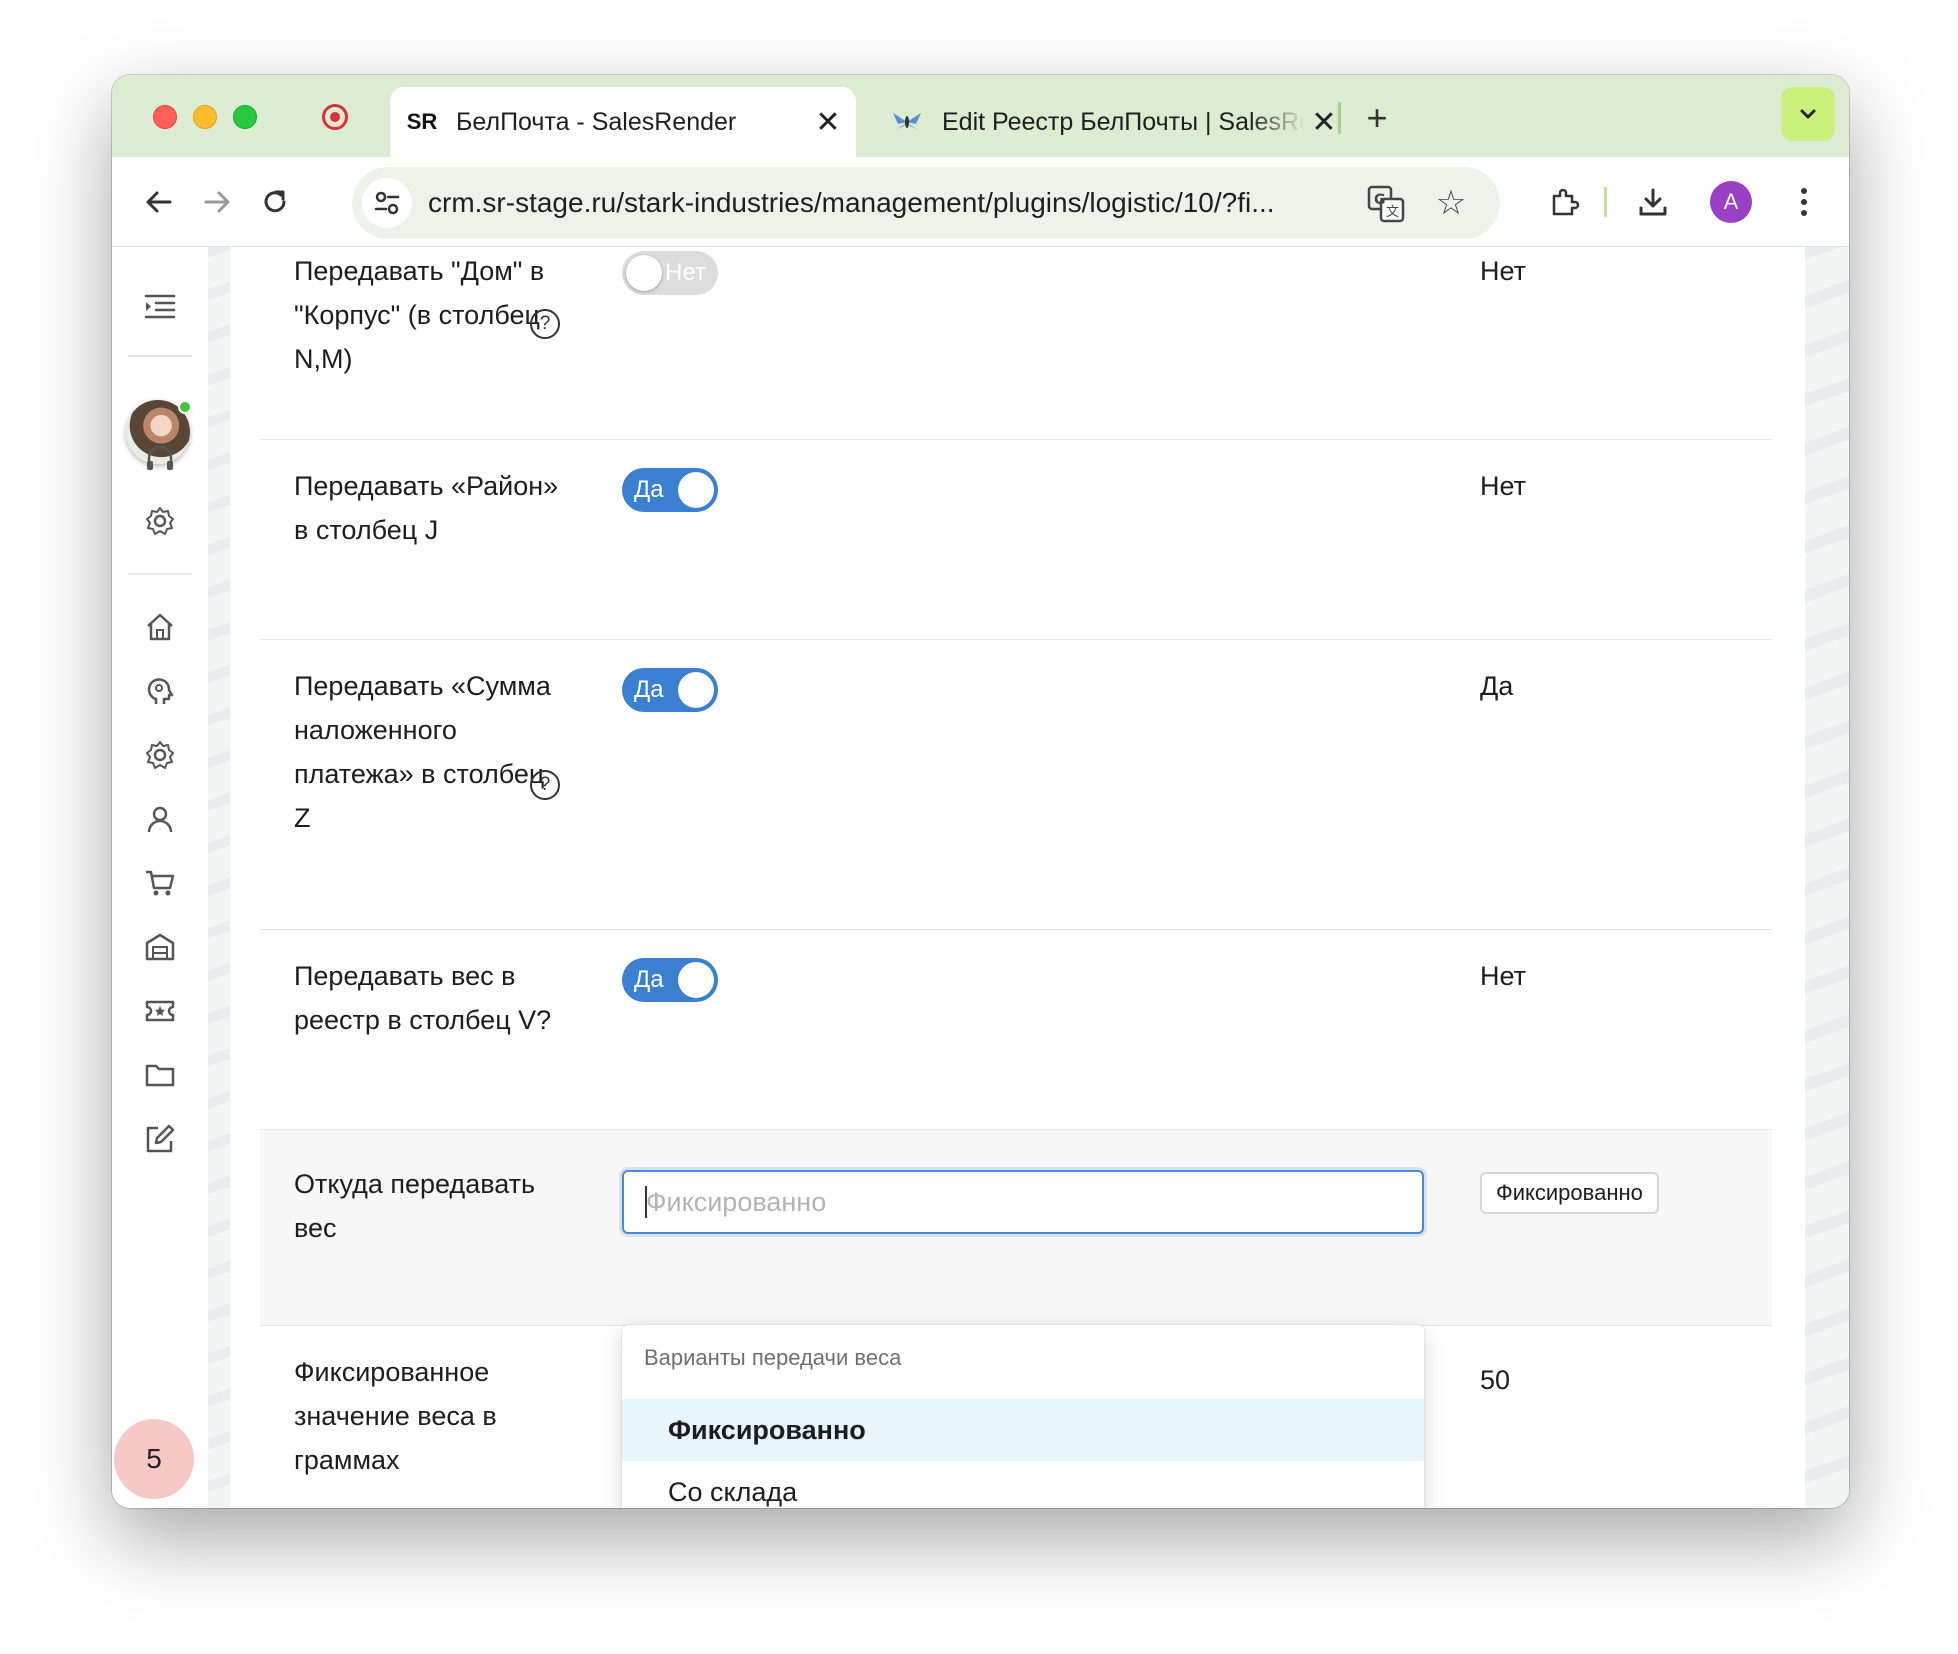 This screenshot has width=1958, height=1654. What do you see at coordinates (1392, 212) in the screenshot?
I see `svg-text: 文` at bounding box center [1392, 212].